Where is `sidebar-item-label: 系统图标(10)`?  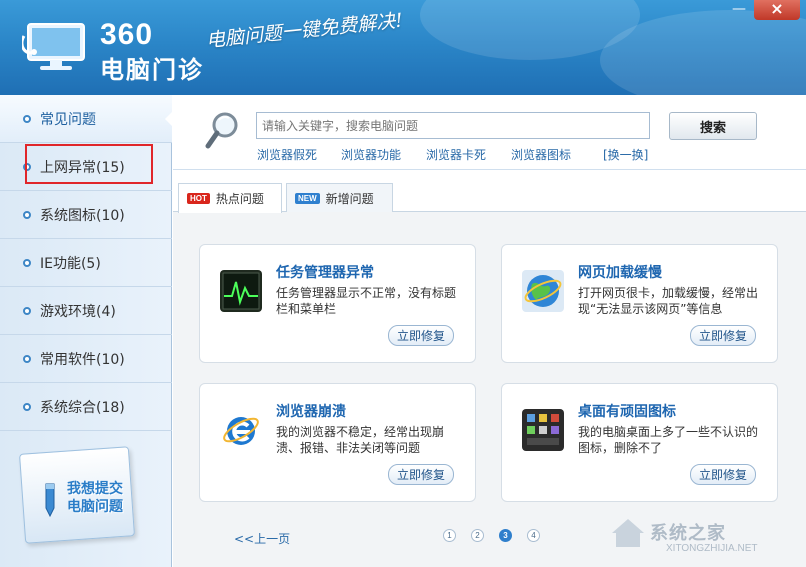
sidebar-item-label: 系统图标(10) is located at coordinates (82, 215).